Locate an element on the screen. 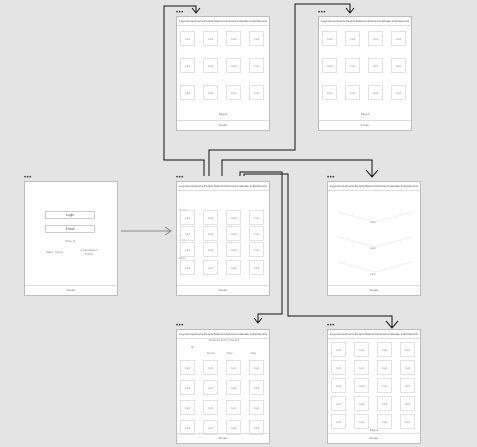 This screenshot has width=477, height=447. login-email-field: Email is located at coordinates (70, 229).